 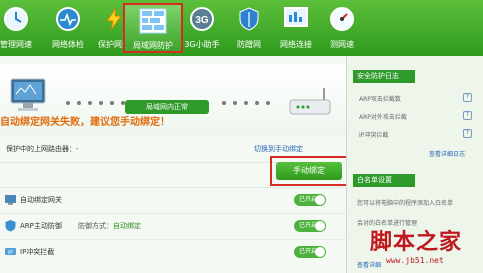 I want to click on view-detailed-log-link: 查看详细日志, so click(x=447, y=153).